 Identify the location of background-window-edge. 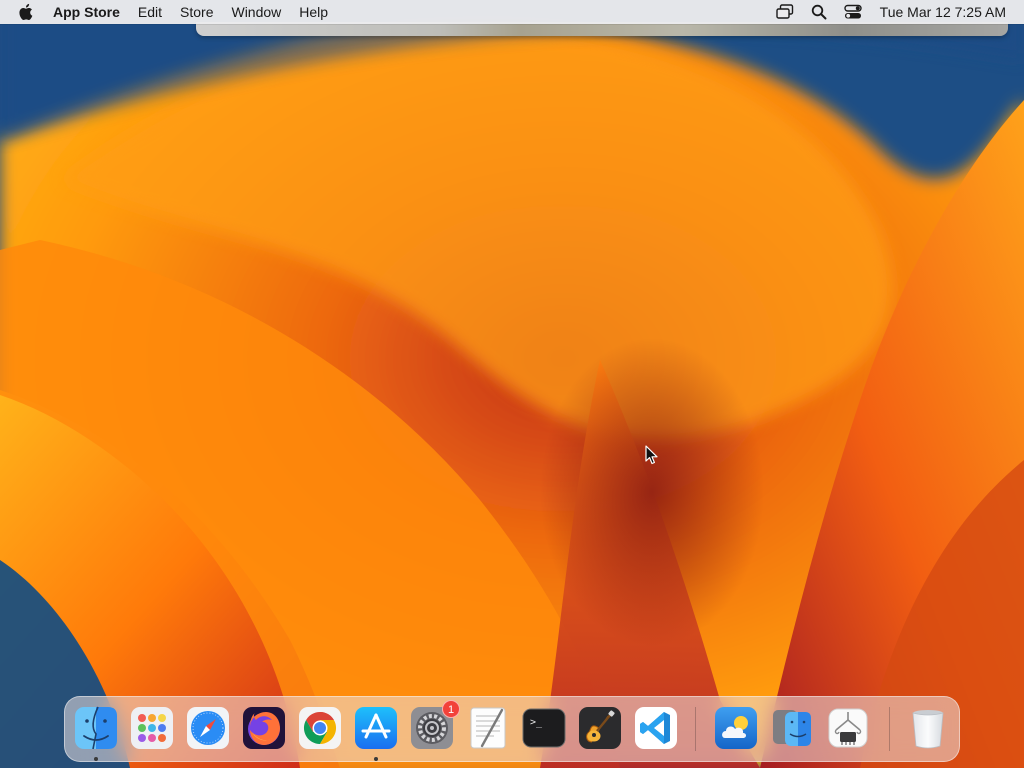
(602, 29).